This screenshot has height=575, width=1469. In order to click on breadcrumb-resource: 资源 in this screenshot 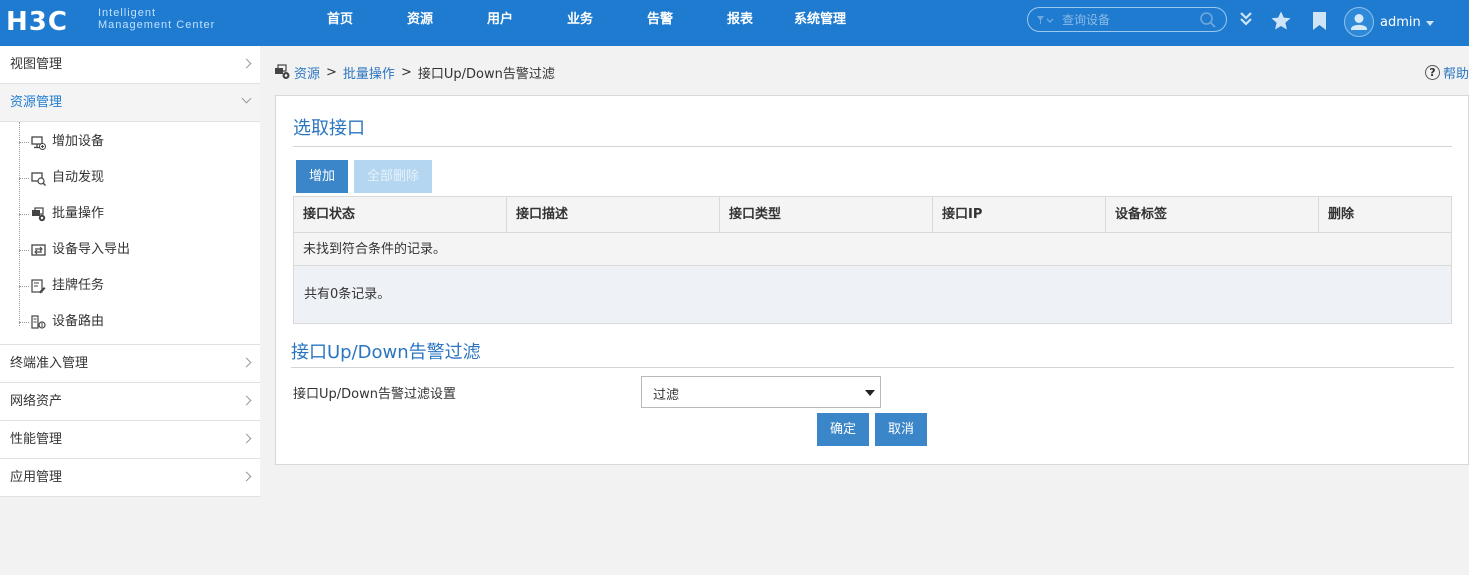, I will do `click(307, 72)`.